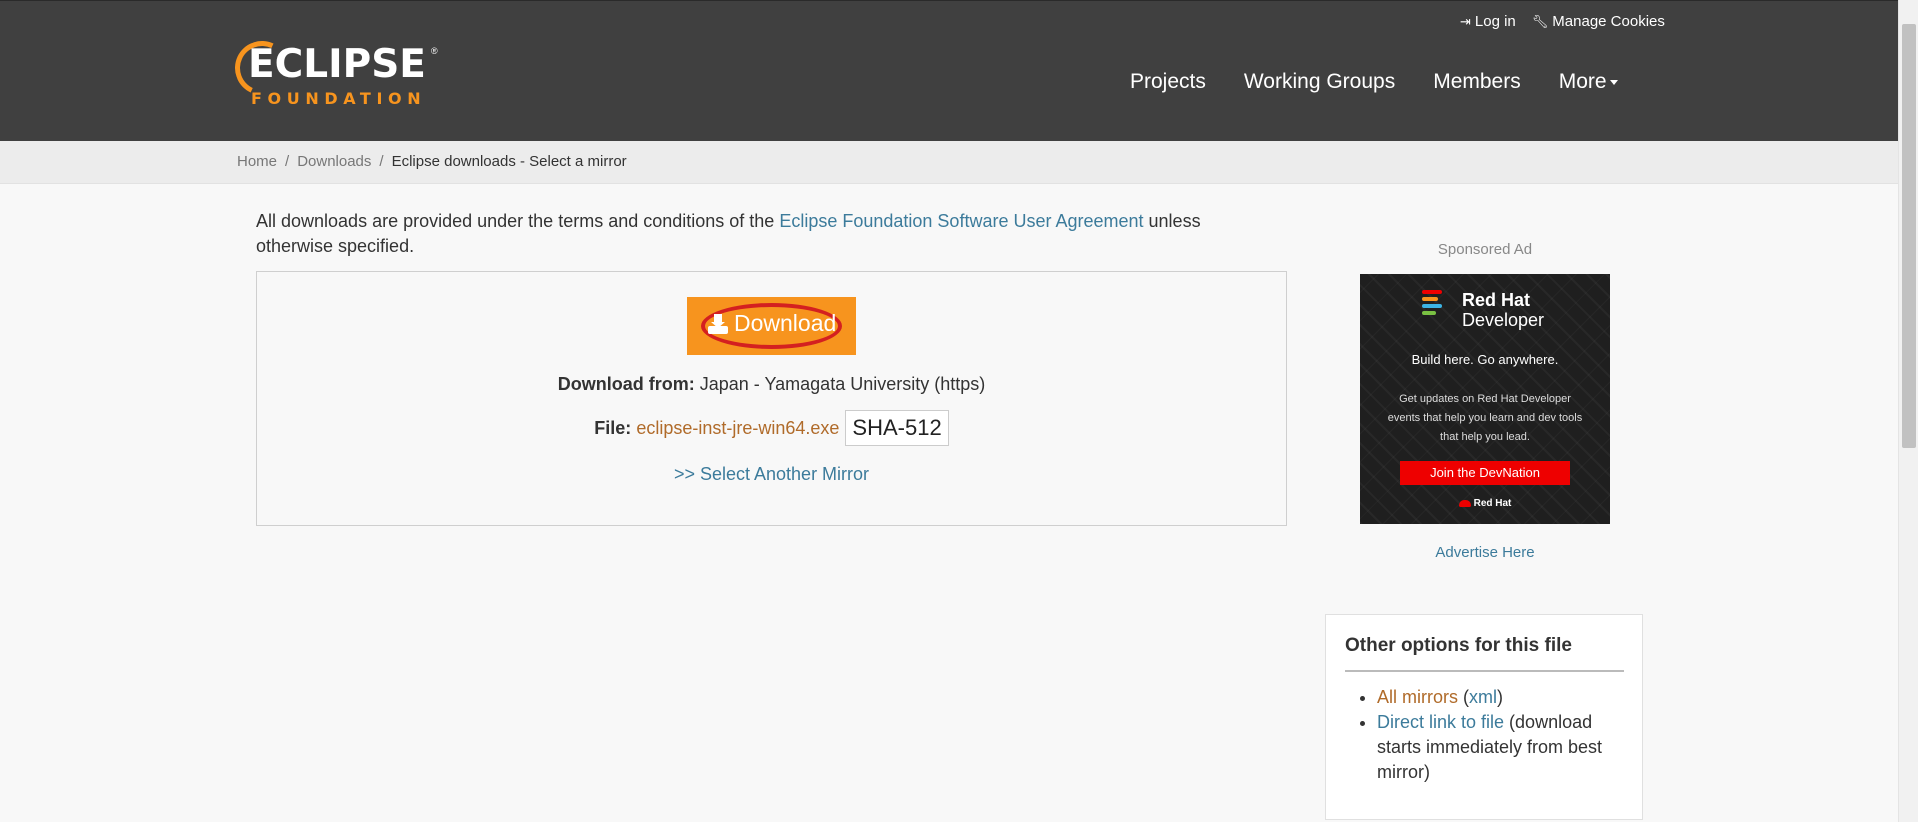  I want to click on ad-brand-line1: Red Hat, so click(1496, 300).